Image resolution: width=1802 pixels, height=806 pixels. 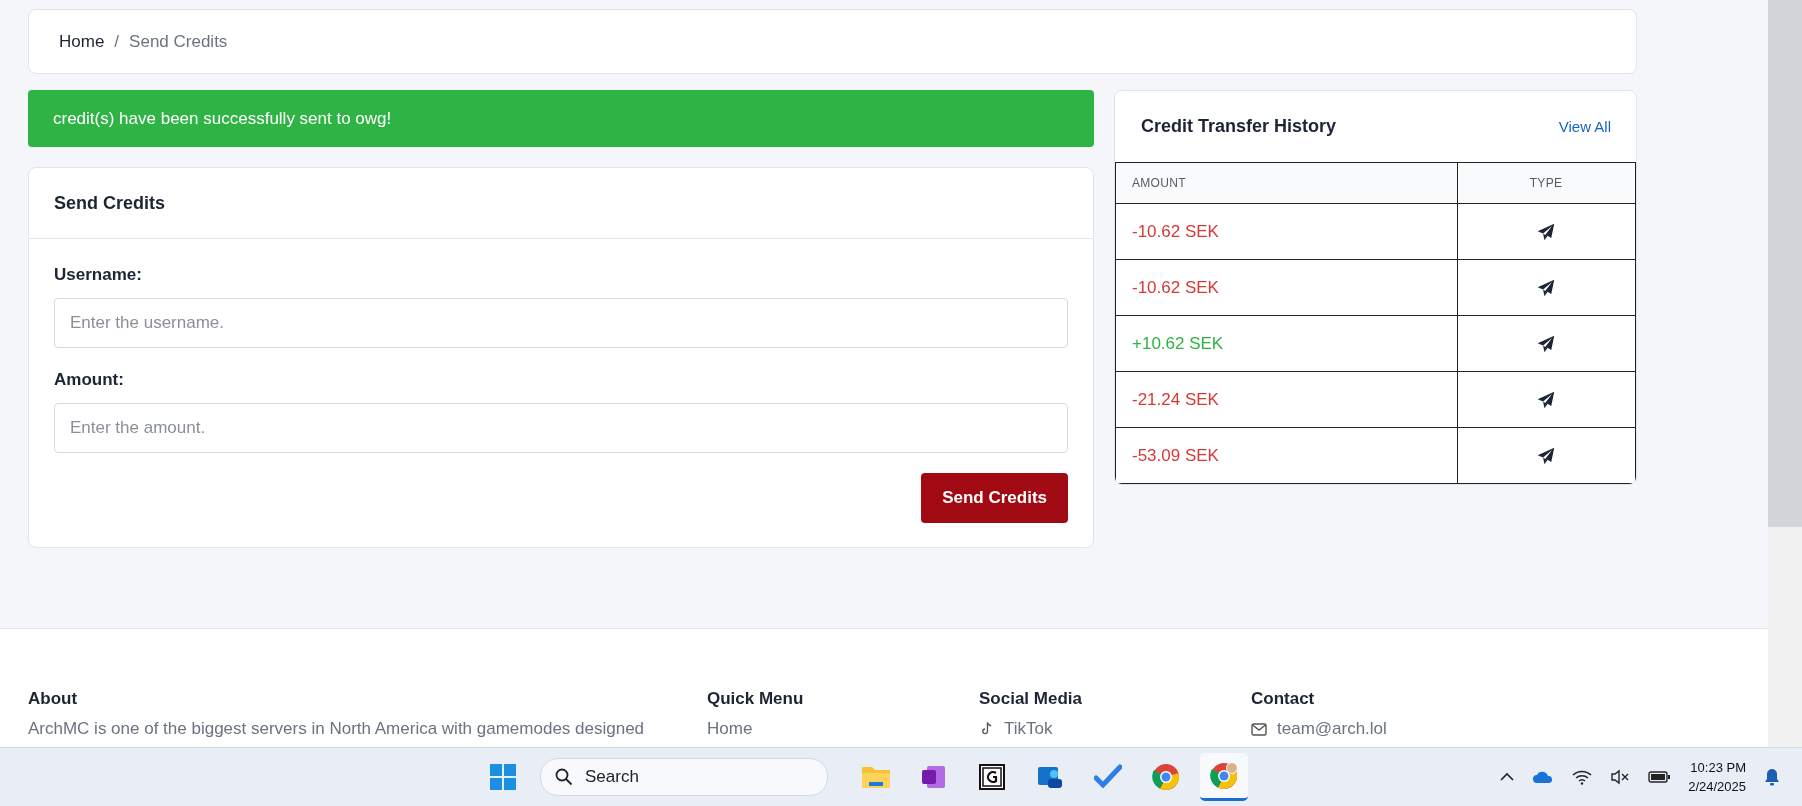 What do you see at coordinates (336, 729) in the screenshot?
I see `footer-text: ArchMC is one of the biggest servers in North America with gamemodes designed` at bounding box center [336, 729].